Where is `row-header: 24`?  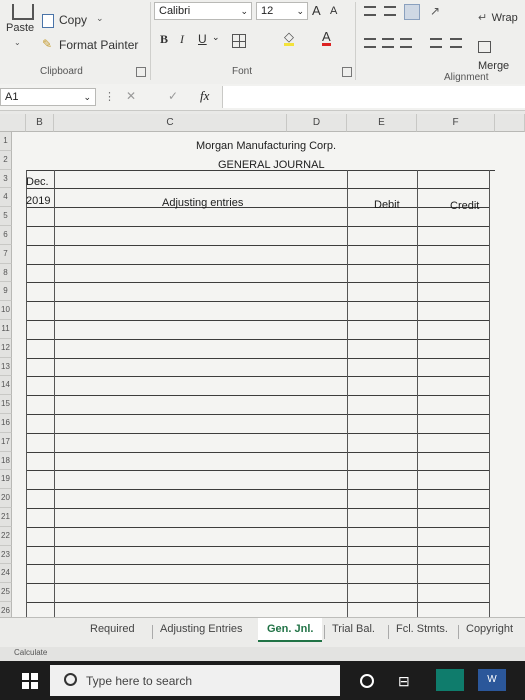 row-header: 24 is located at coordinates (6, 574).